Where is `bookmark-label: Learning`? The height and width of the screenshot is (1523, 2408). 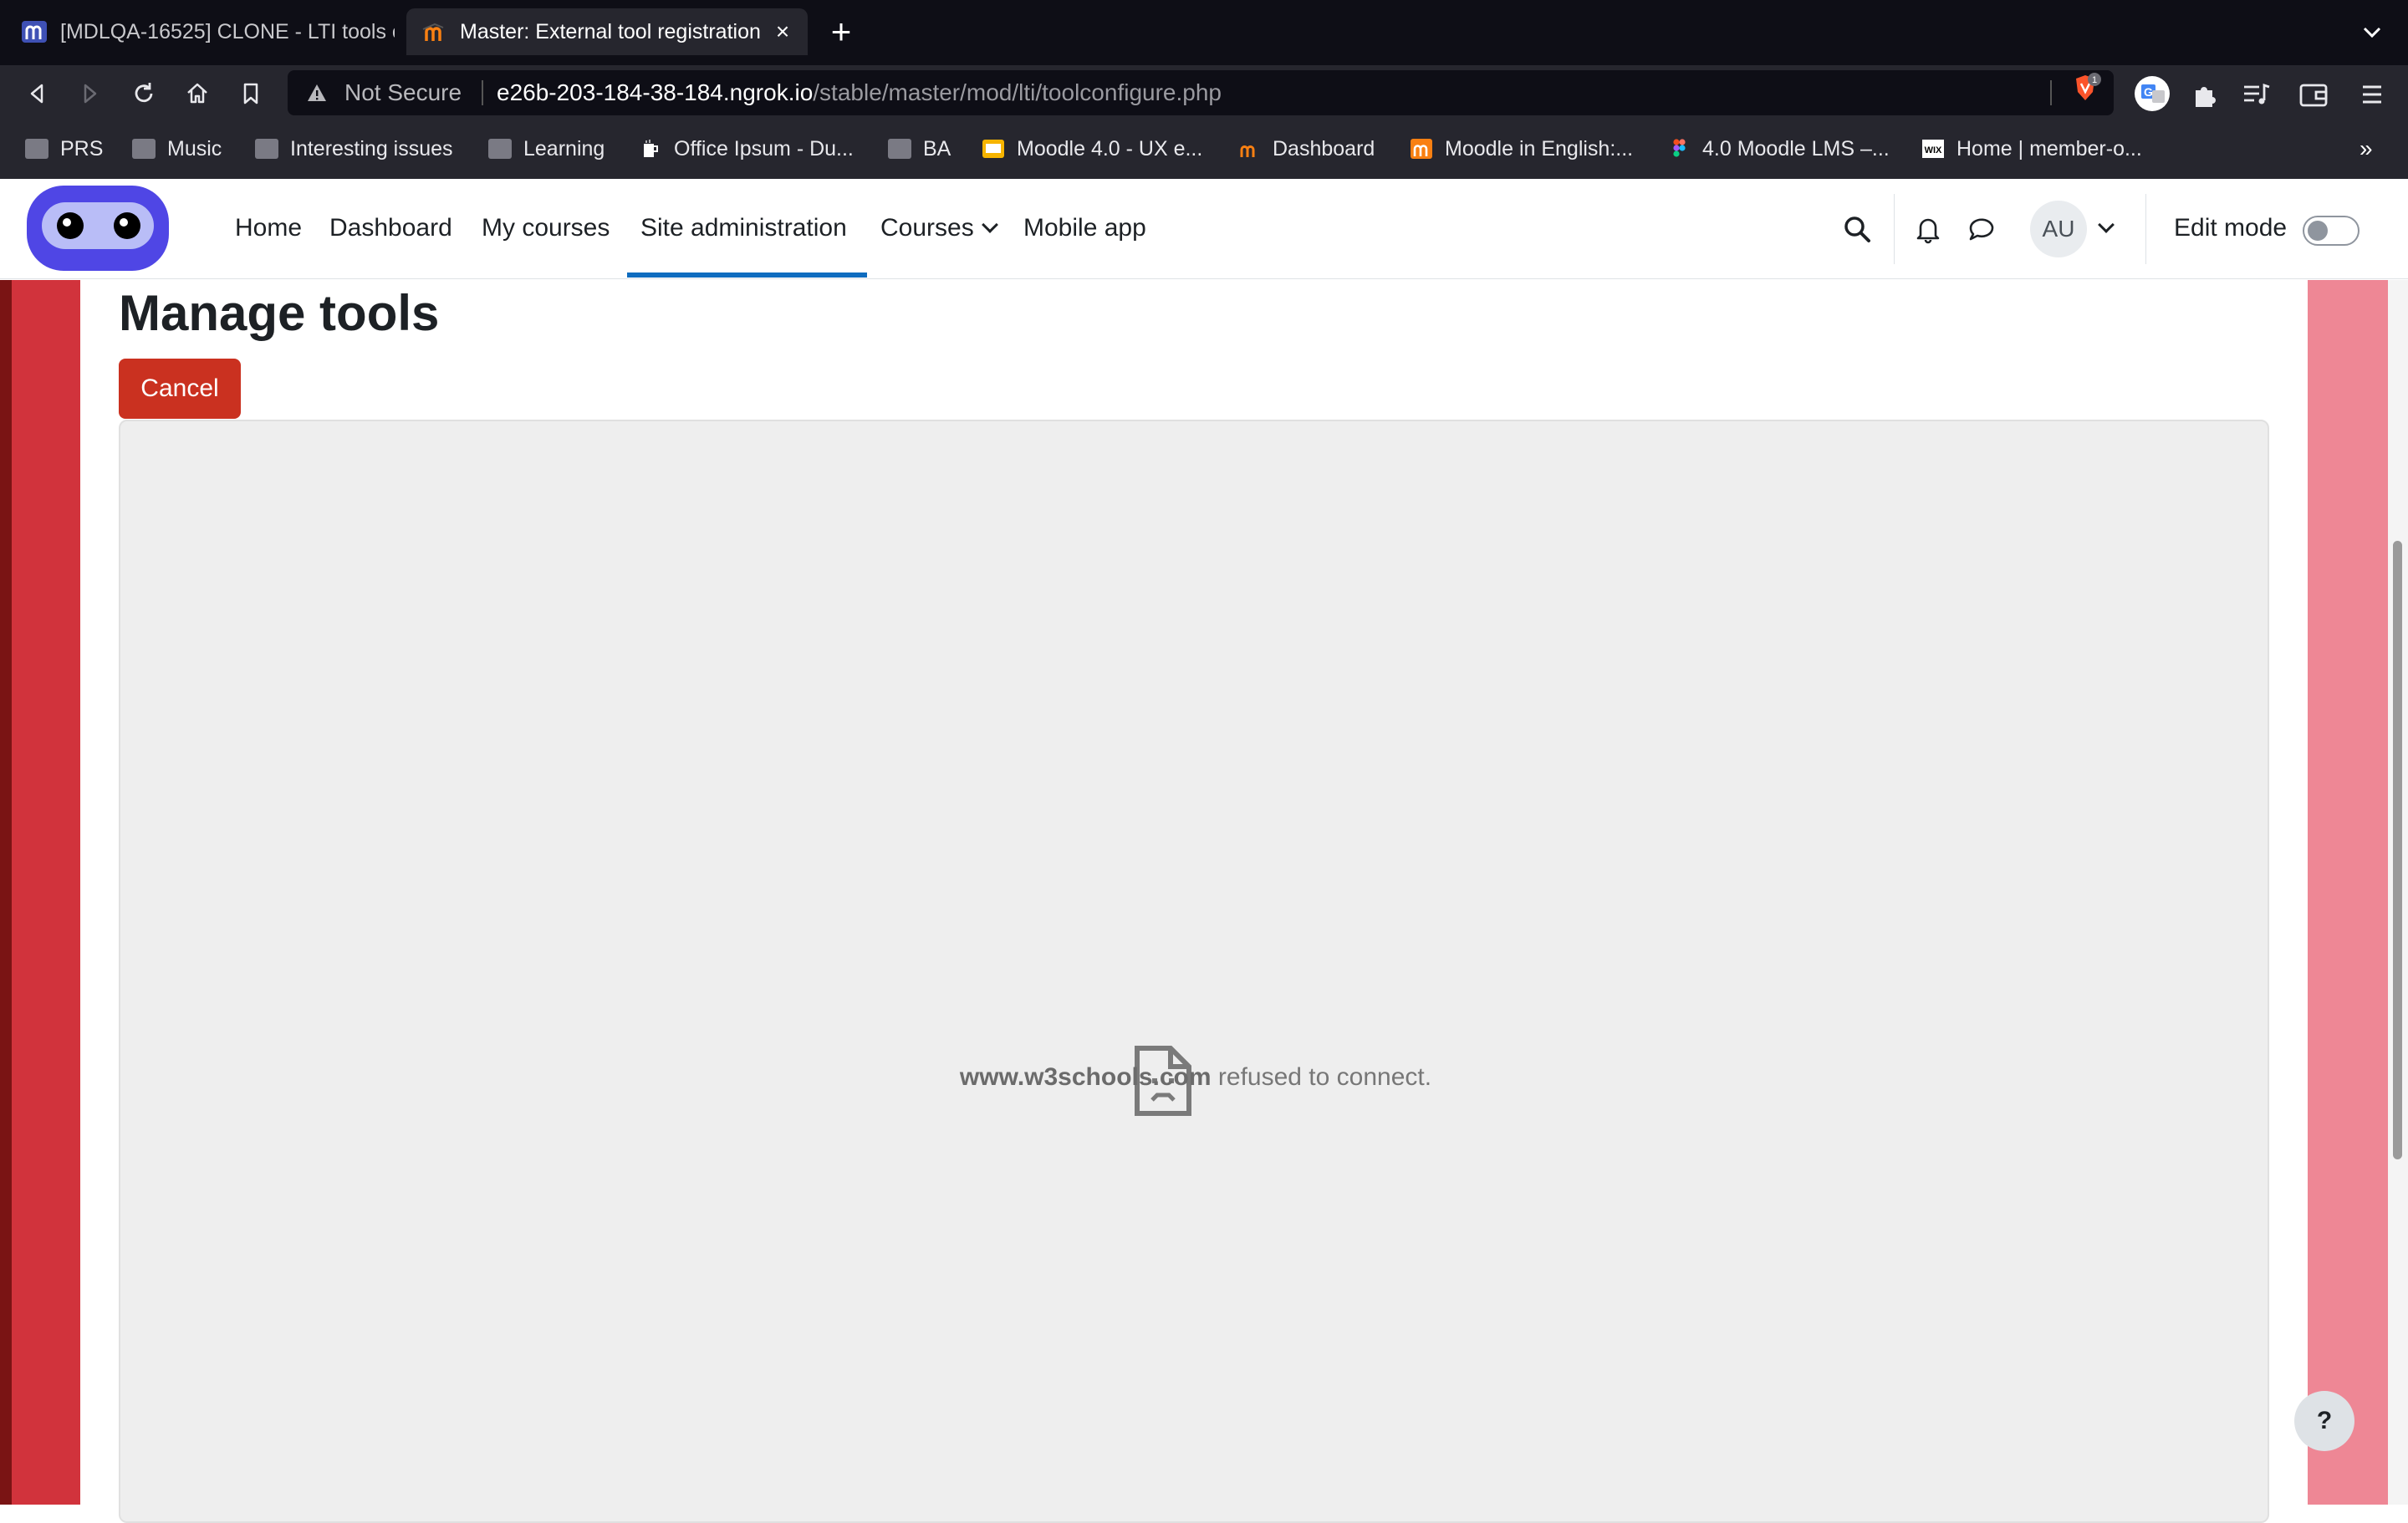
bookmark-label: Learning is located at coordinates (564, 148).